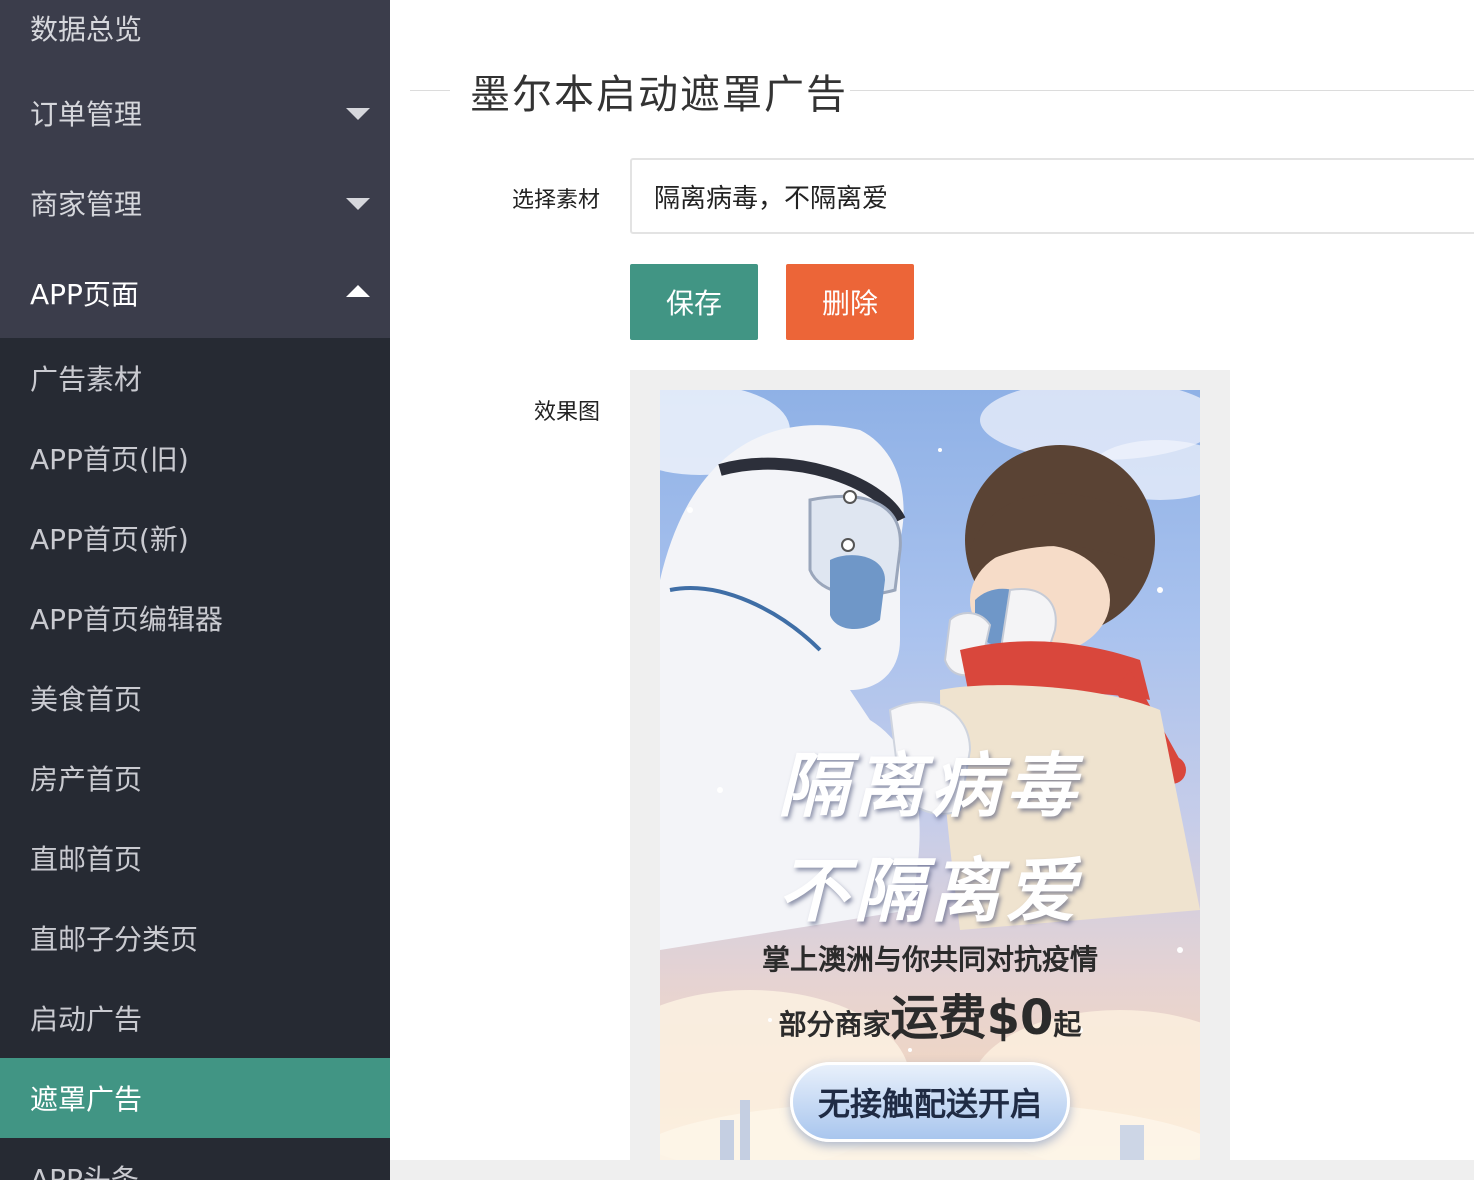 This screenshot has height=1180, width=1474. I want to click on poster-subtitle-prefix: 部分商家, so click(834, 1024).